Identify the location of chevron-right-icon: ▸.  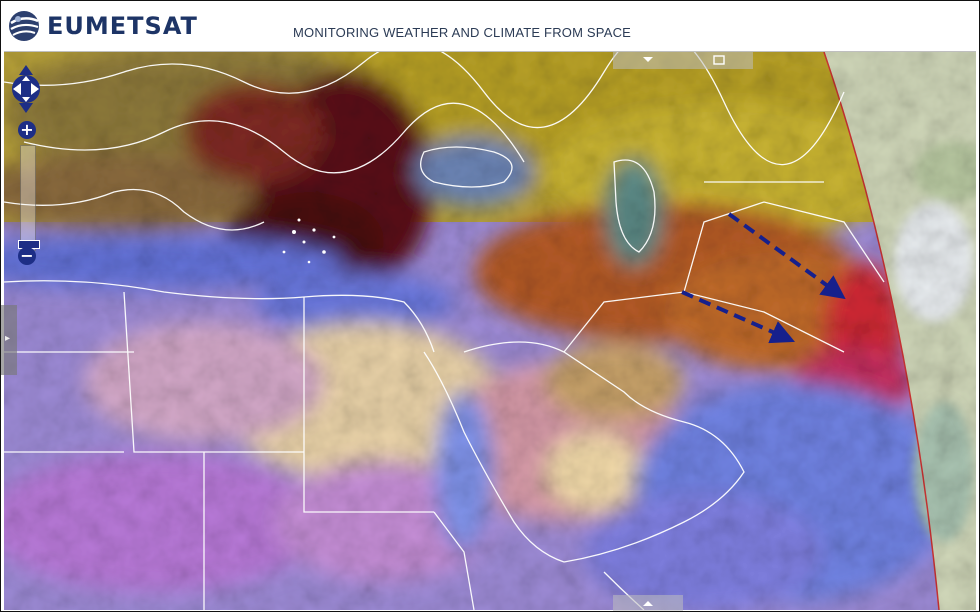
(8, 338).